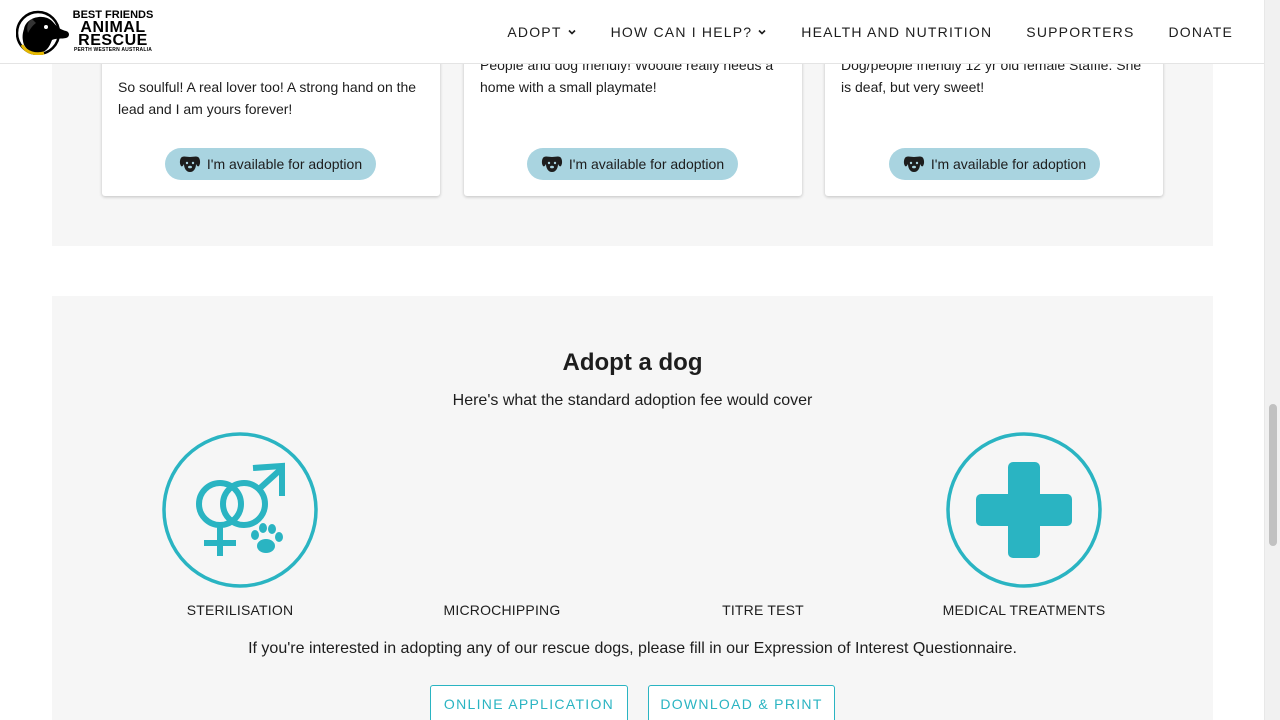  I want to click on feature-microchipping: MICROCHIPPING, so click(502, 527).